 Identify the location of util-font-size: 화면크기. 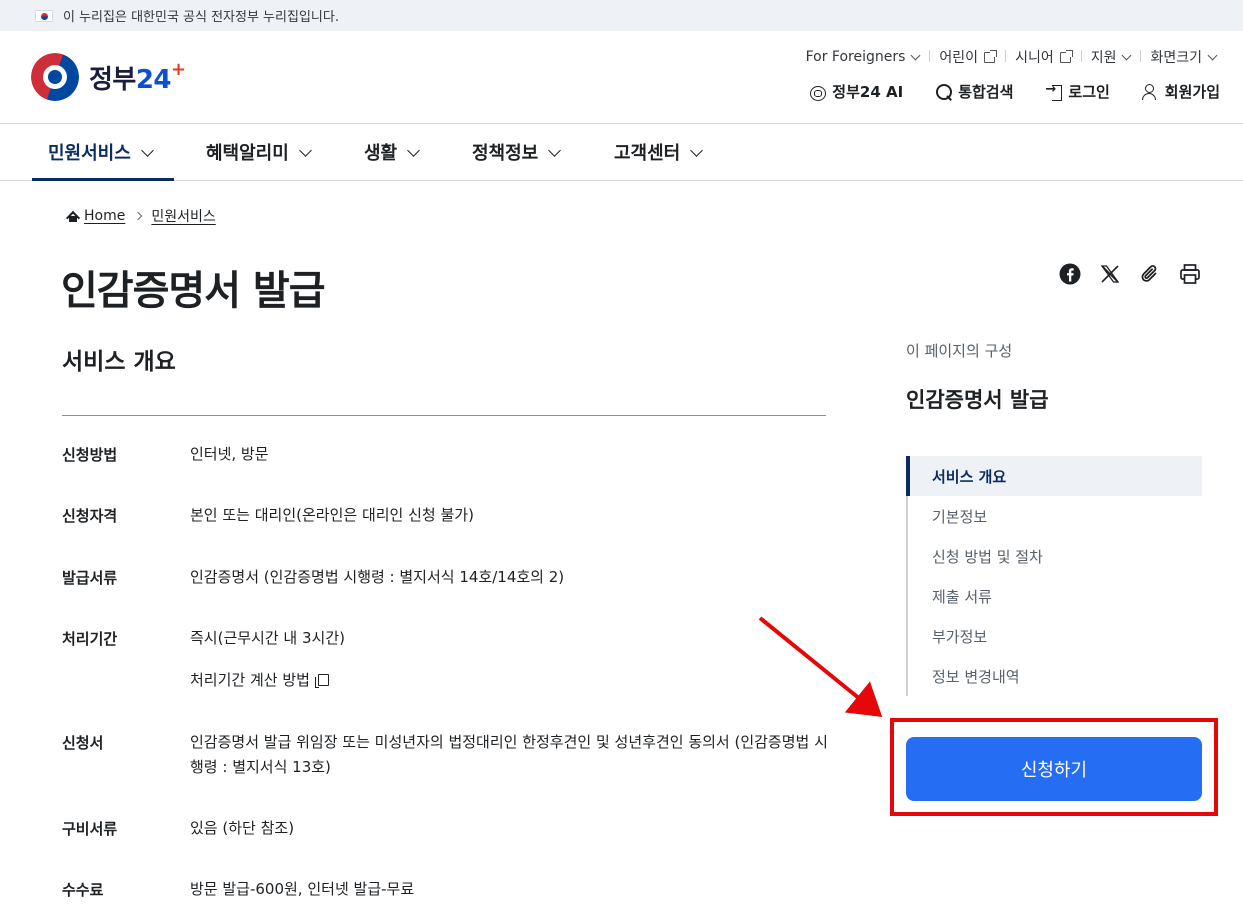
(1183, 57).